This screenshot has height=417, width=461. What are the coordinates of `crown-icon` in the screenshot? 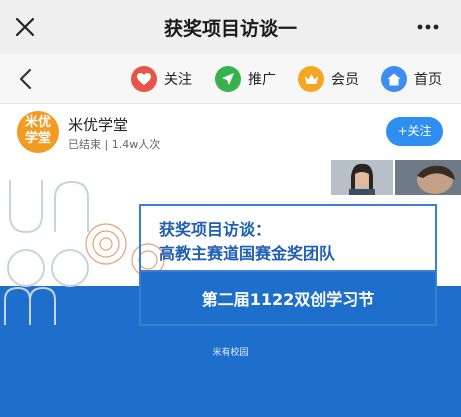 It's located at (311, 79).